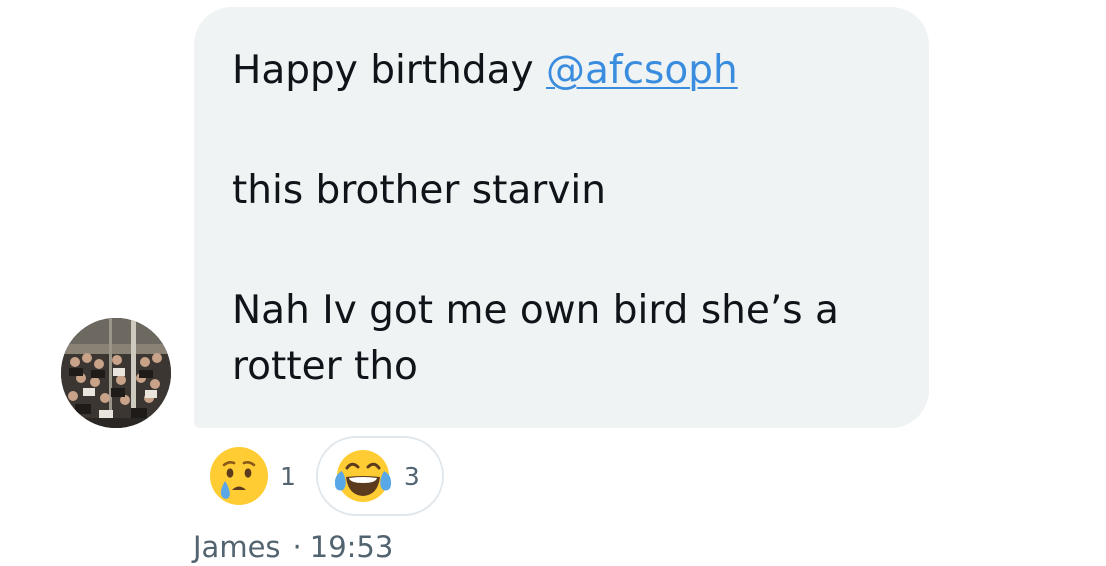 This screenshot has height=566, width=1106. I want to click on message-line-1: Happy birthday @afcsoph, so click(560, 71).